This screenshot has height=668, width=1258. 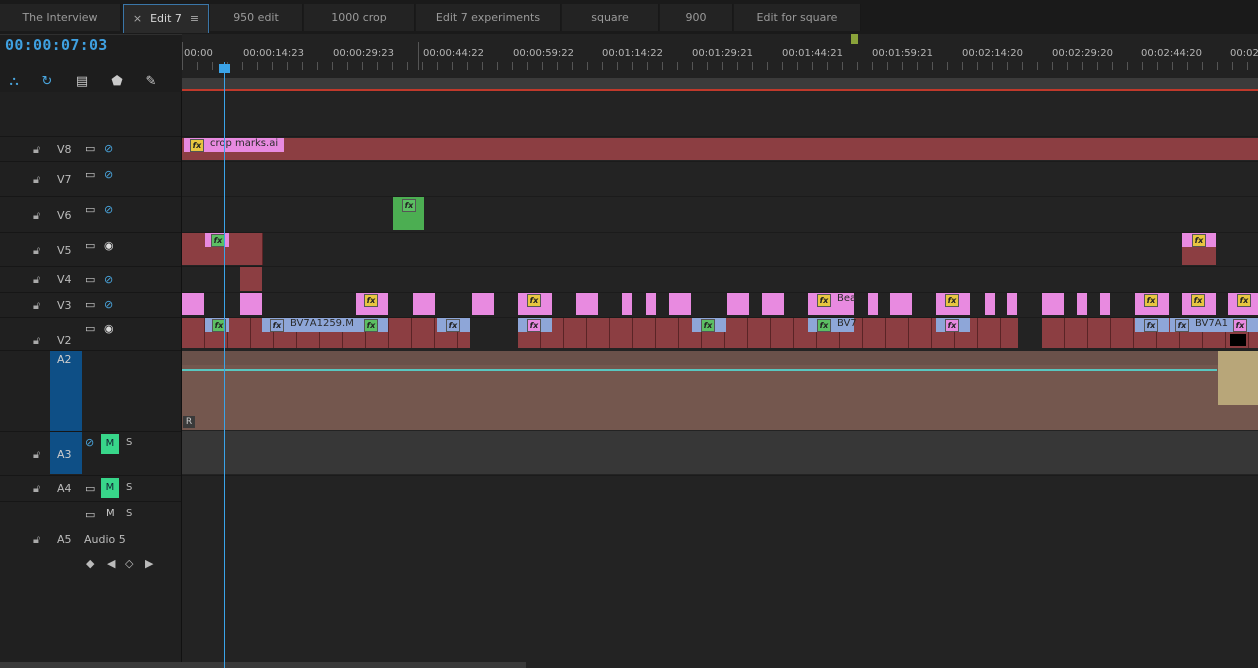 What do you see at coordinates (64, 454) in the screenshot?
I see `track-name: A3` at bounding box center [64, 454].